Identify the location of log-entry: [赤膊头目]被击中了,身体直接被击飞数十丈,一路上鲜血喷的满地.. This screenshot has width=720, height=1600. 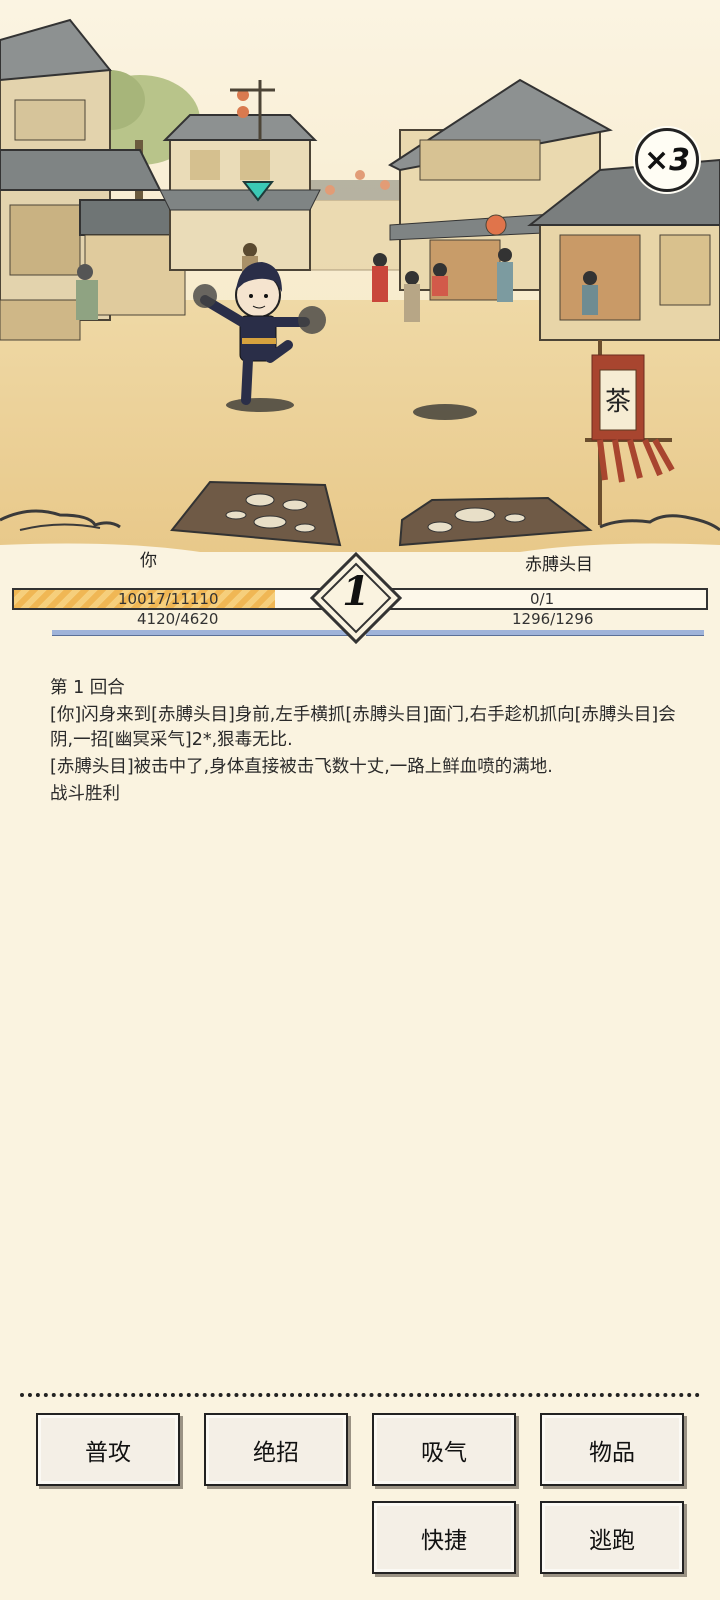
(301, 767).